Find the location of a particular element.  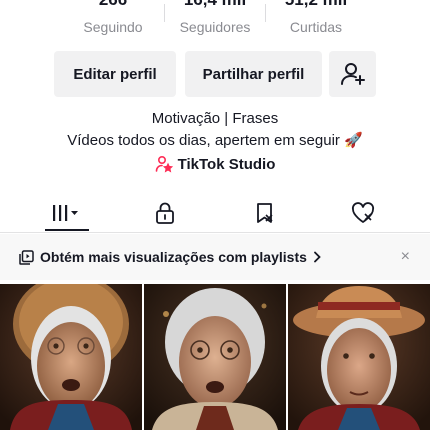

saved-bookmark-icon is located at coordinates (265, 213).